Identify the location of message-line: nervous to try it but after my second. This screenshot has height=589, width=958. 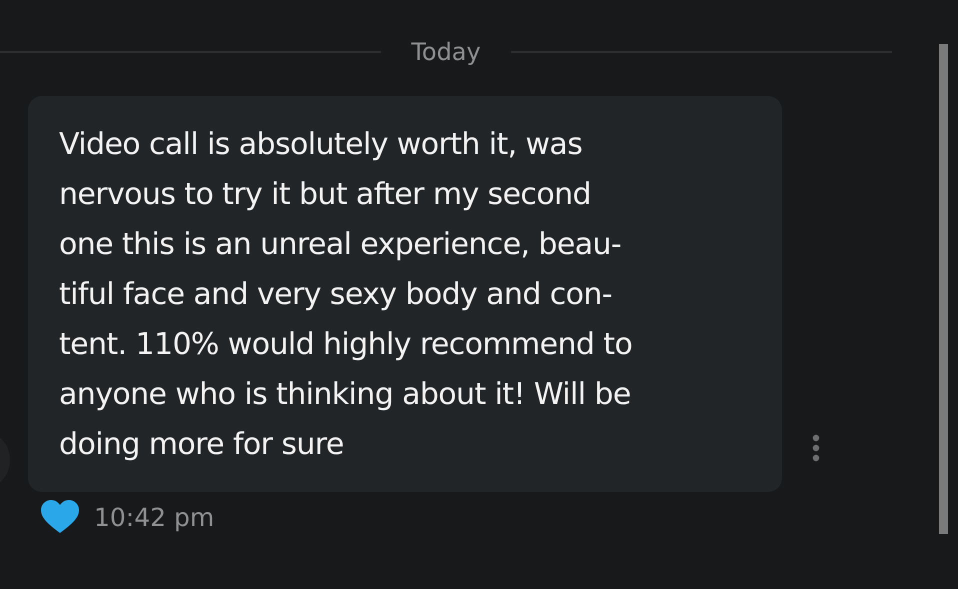
(325, 195).